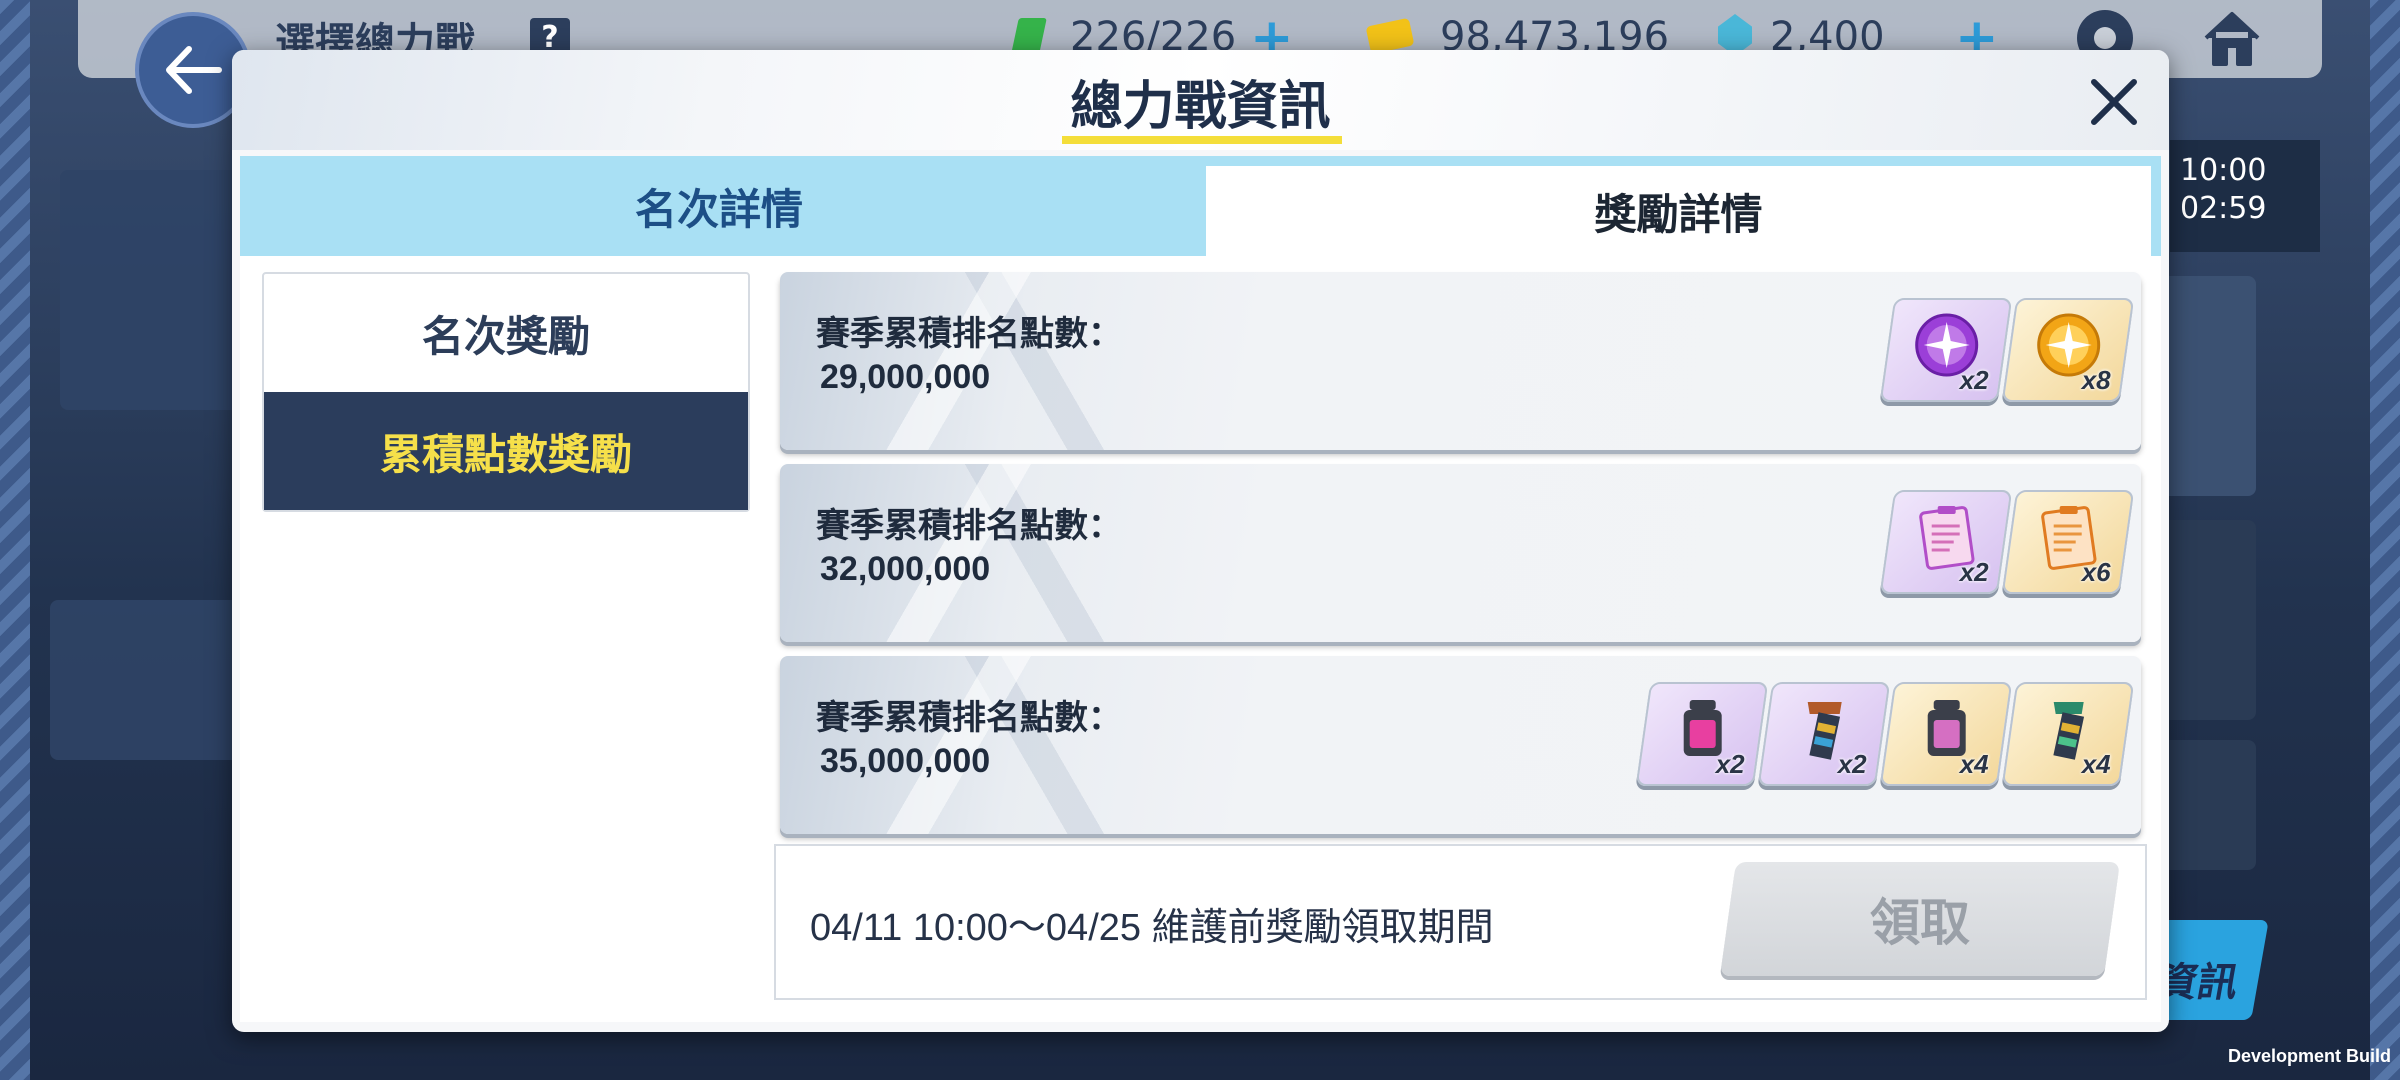 The height and width of the screenshot is (1080, 2400). I want to click on claim-button-label: 領取, so click(1920, 923).